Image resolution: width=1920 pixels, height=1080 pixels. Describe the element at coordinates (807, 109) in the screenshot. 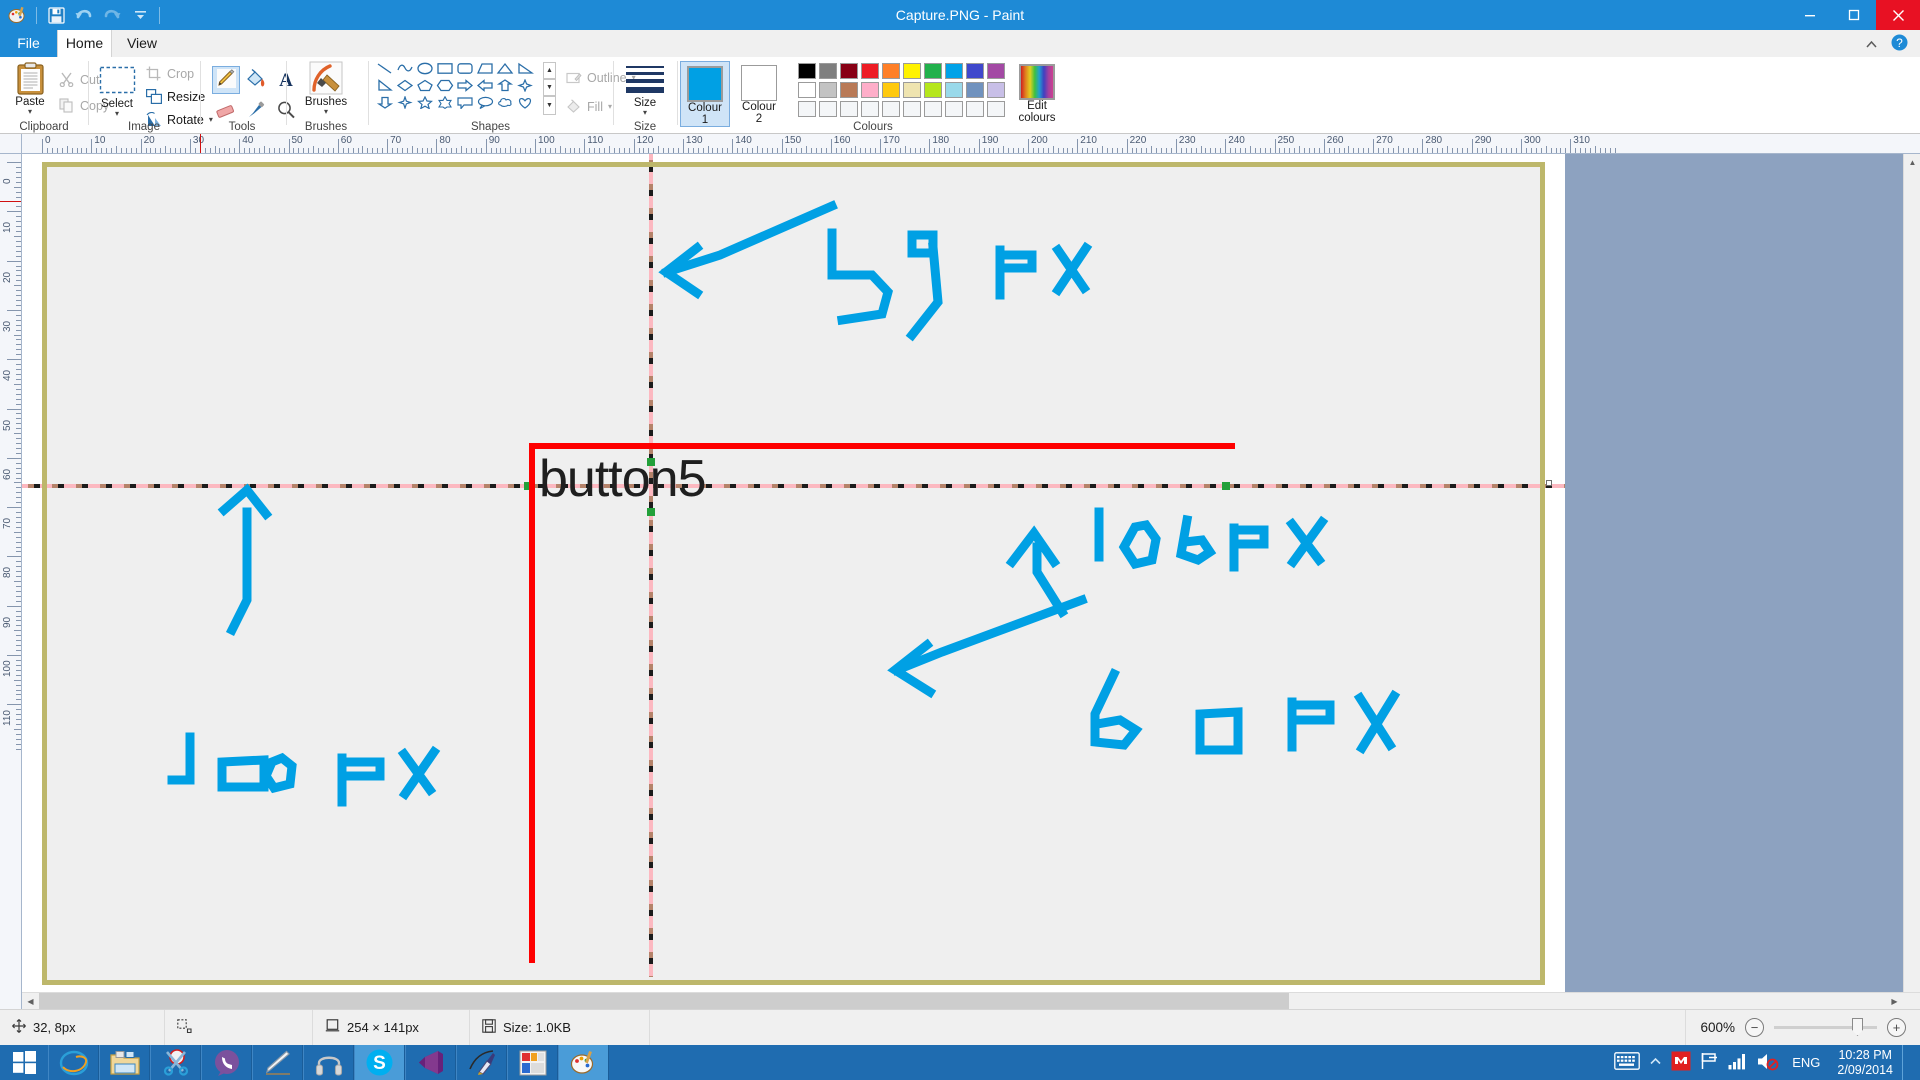

I see `palette-swatch-r3-c1` at that location.